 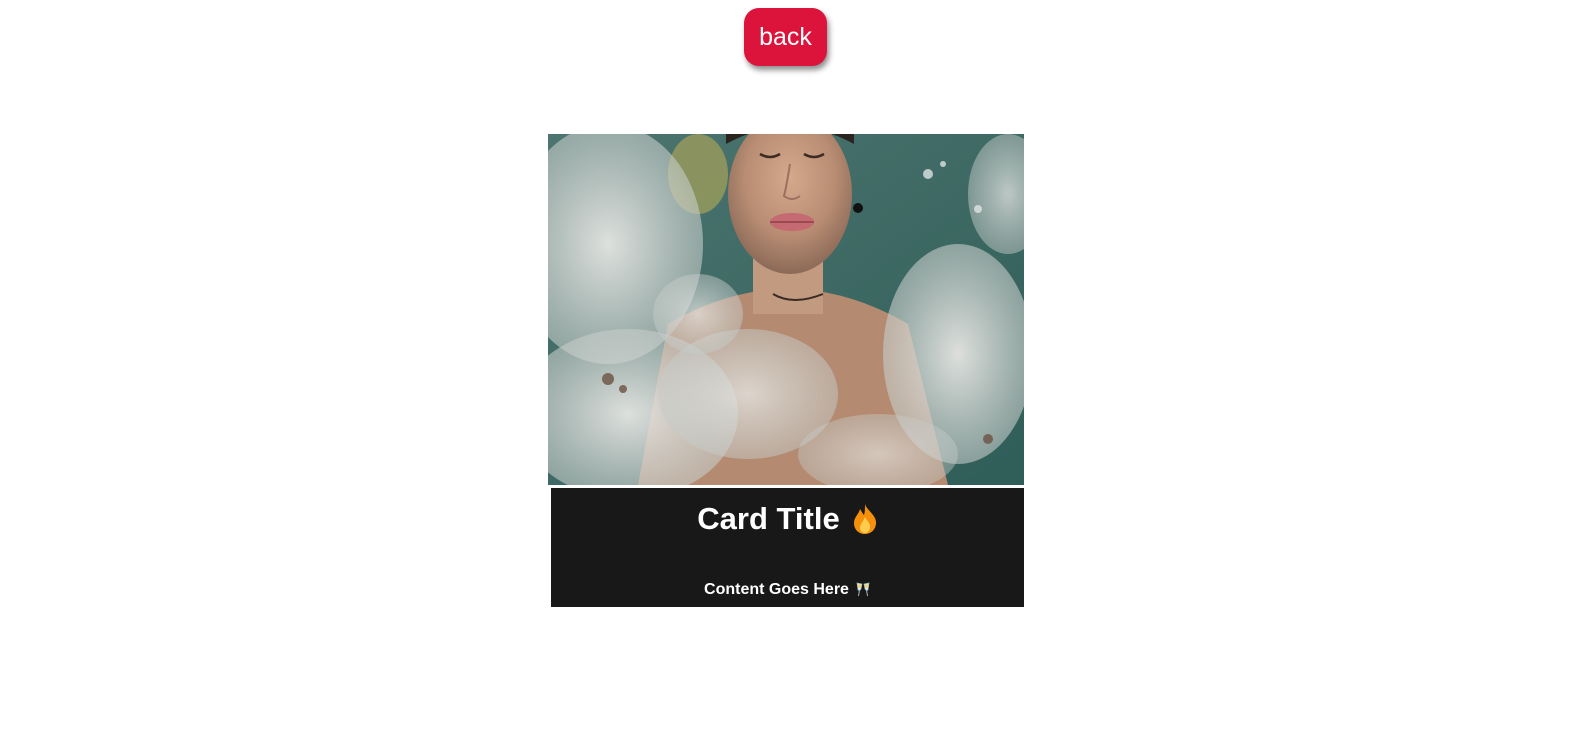 I want to click on clinking-glasses-icon, so click(x=863, y=592).